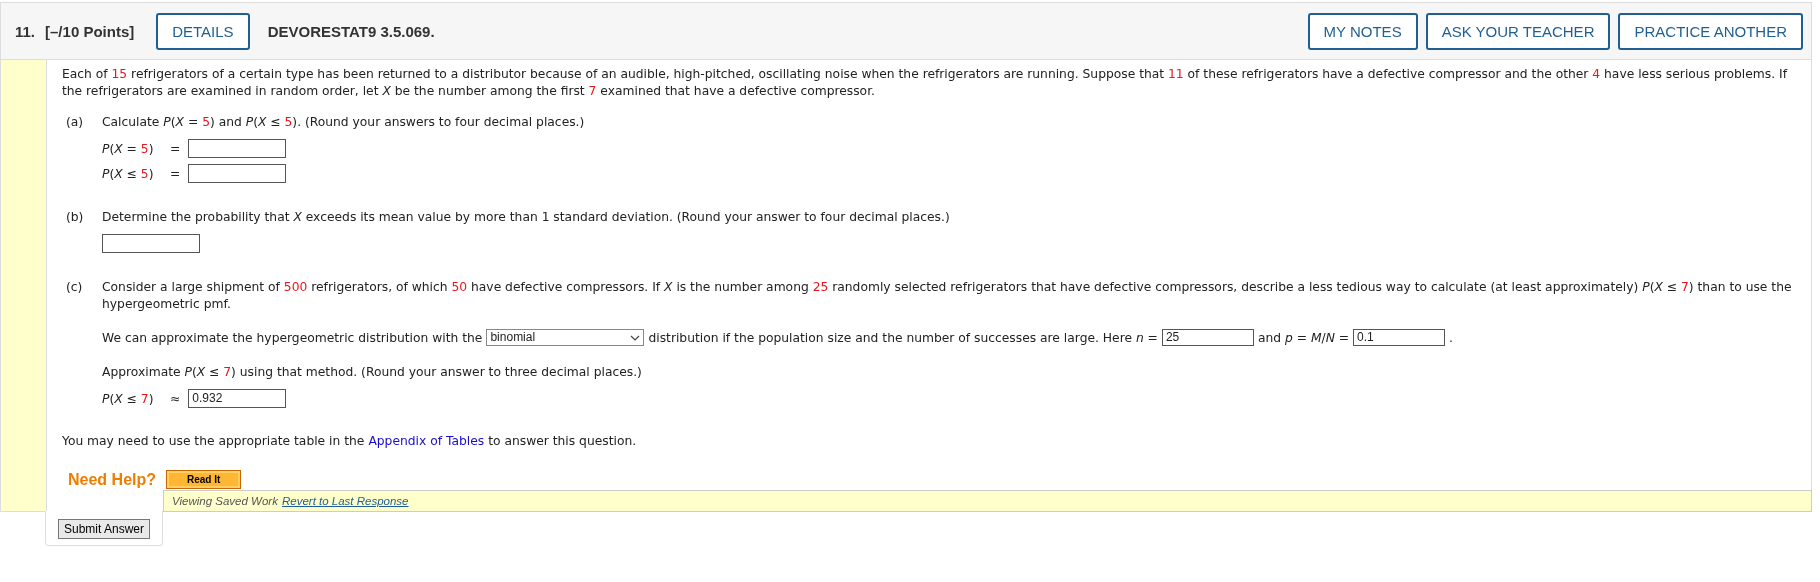 This screenshot has width=1820, height=582. What do you see at coordinates (1362, 31) in the screenshot?
I see `header-button: MY NOTES` at bounding box center [1362, 31].